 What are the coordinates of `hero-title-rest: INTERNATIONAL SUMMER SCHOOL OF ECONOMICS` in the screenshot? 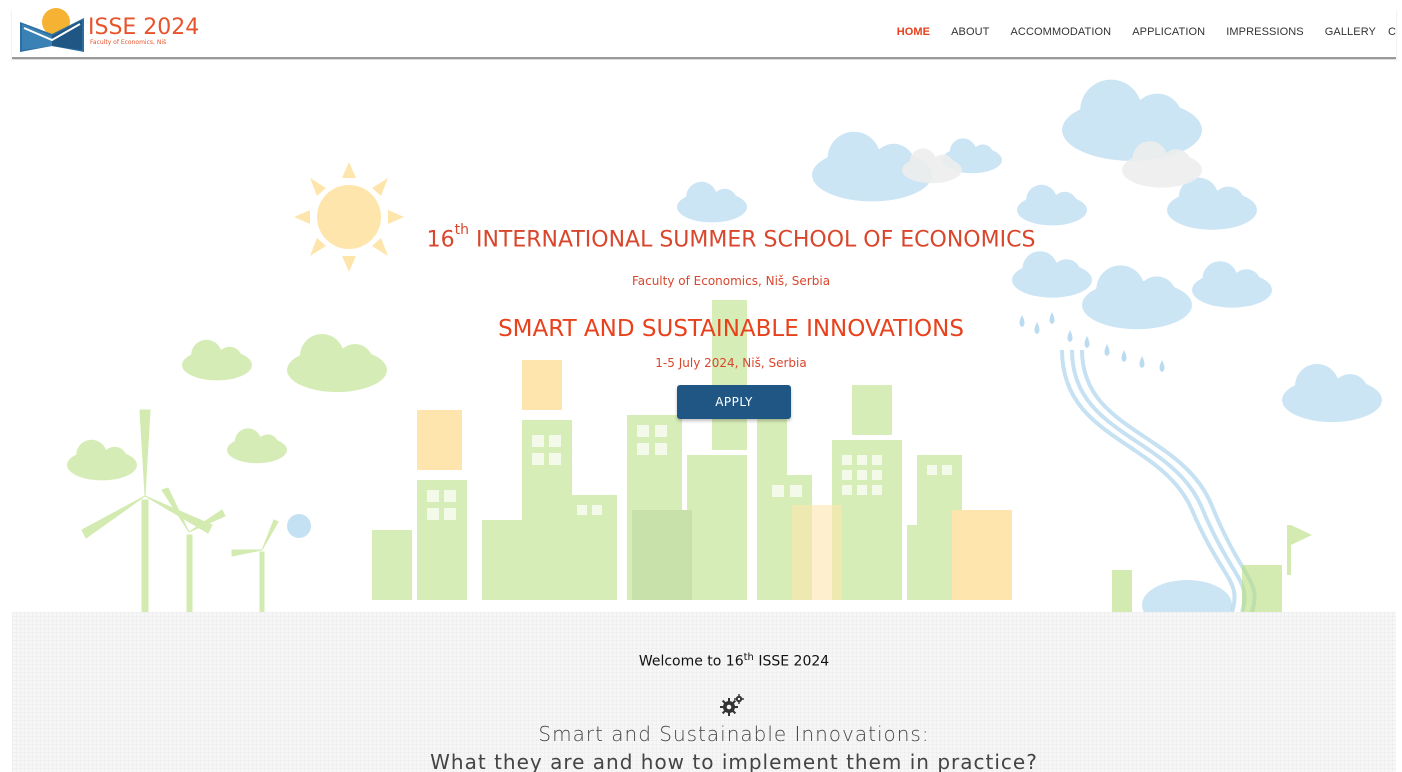 It's located at (752, 240).